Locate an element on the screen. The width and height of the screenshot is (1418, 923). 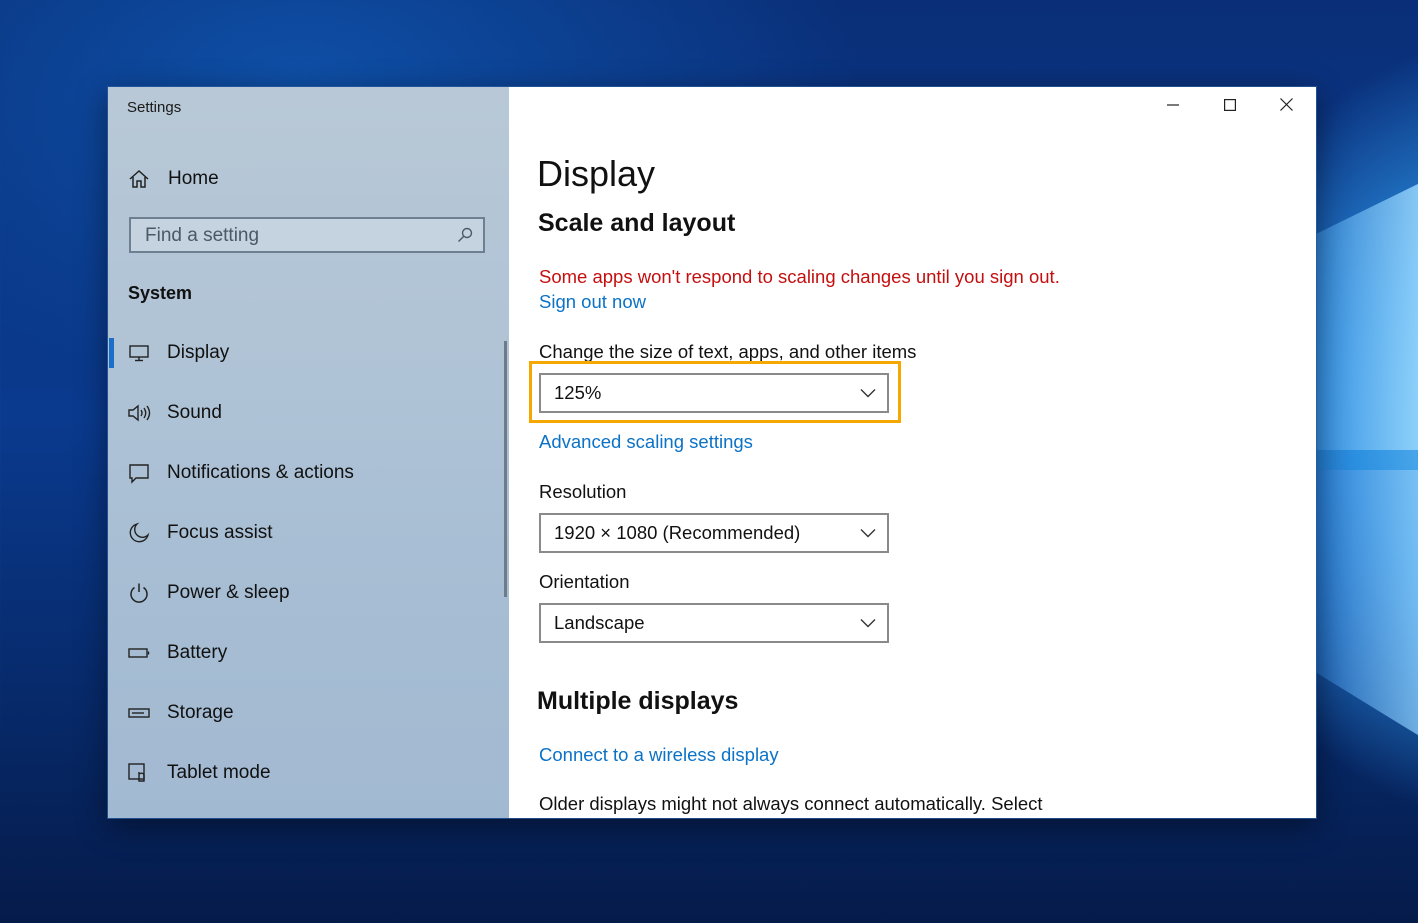
page-title: Display is located at coordinates (596, 173).